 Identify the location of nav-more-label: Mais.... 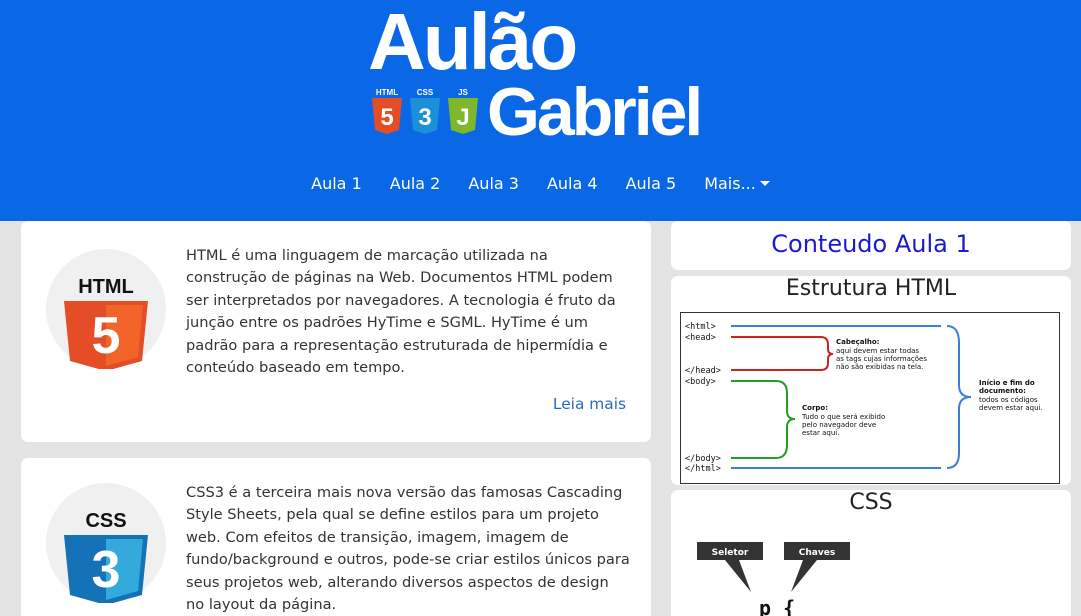
(730, 183).